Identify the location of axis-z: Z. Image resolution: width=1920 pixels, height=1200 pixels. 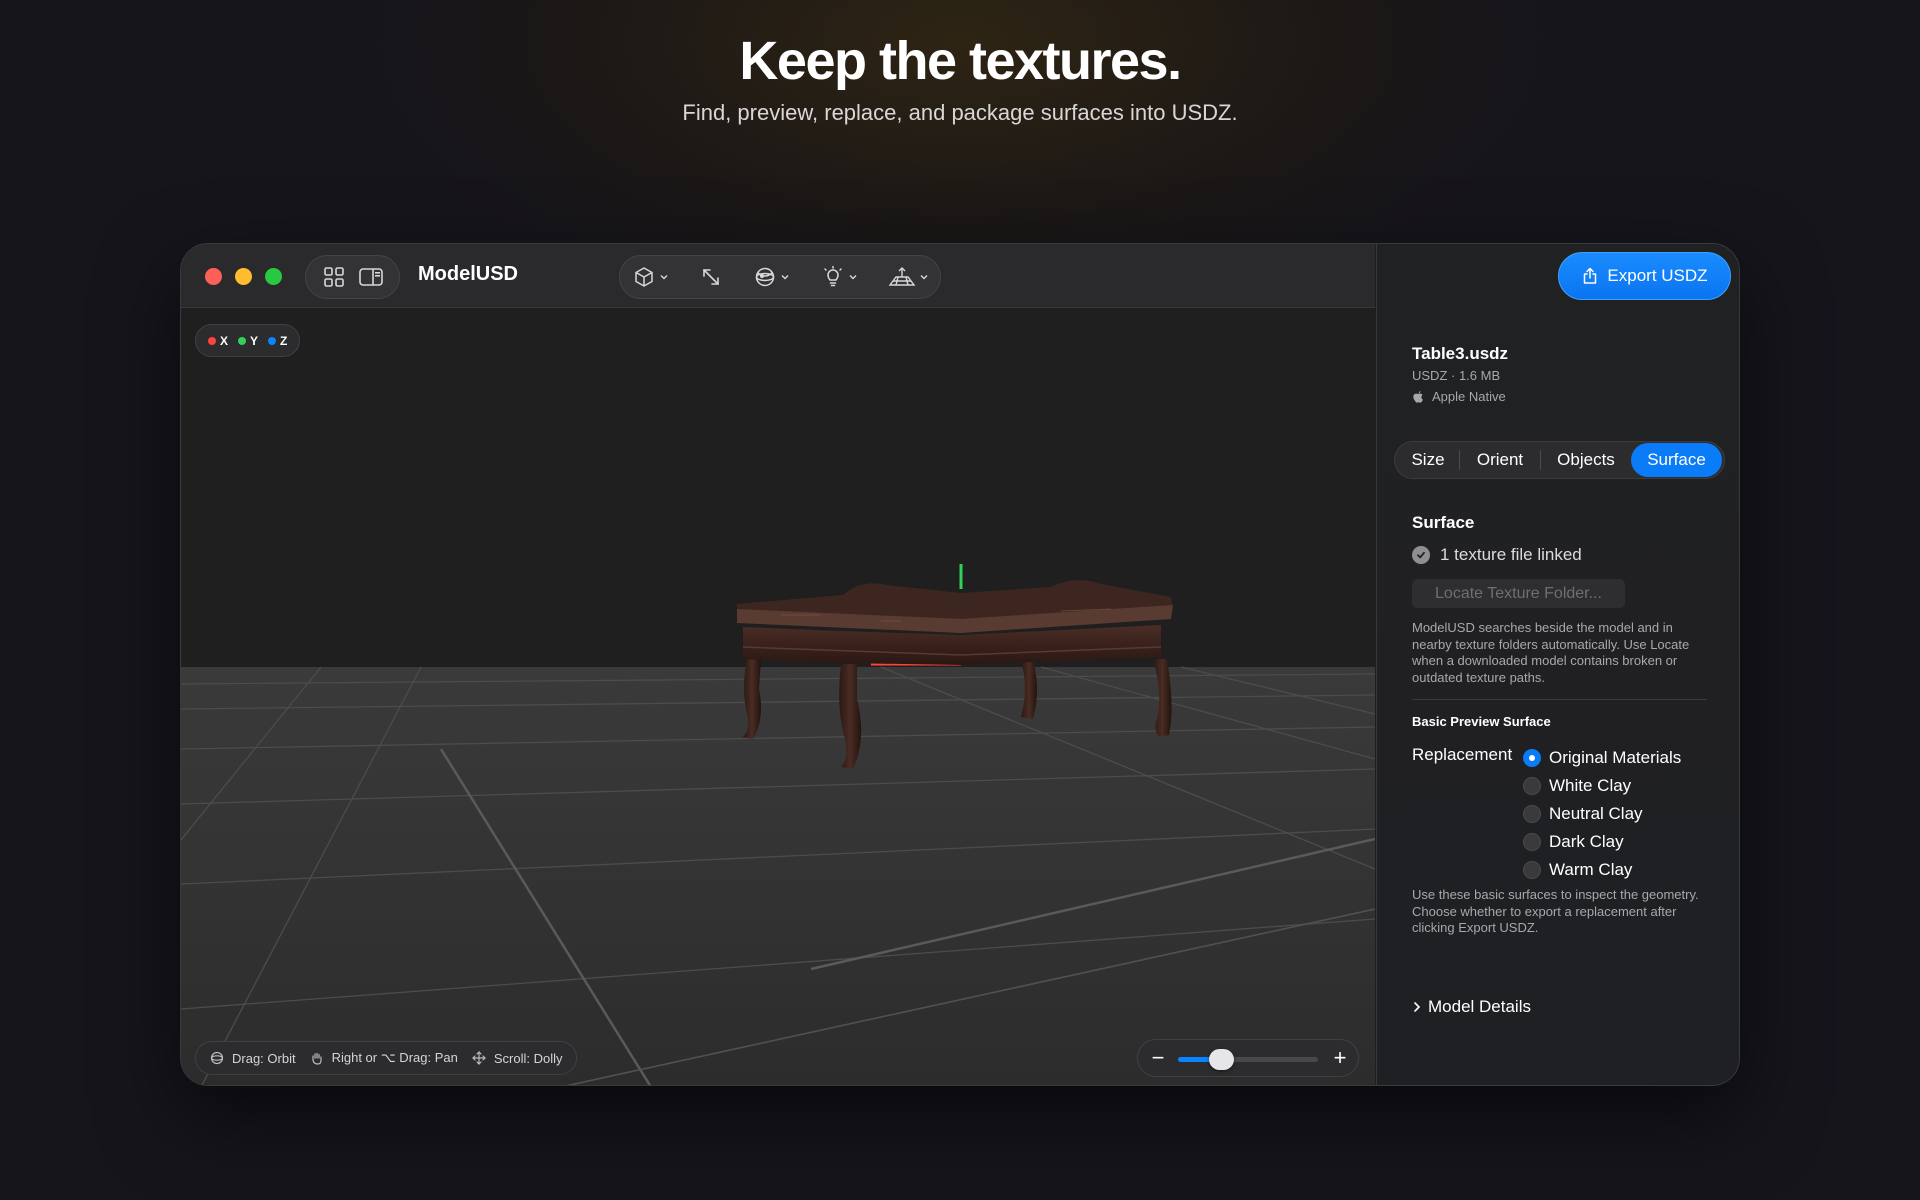
(277, 341).